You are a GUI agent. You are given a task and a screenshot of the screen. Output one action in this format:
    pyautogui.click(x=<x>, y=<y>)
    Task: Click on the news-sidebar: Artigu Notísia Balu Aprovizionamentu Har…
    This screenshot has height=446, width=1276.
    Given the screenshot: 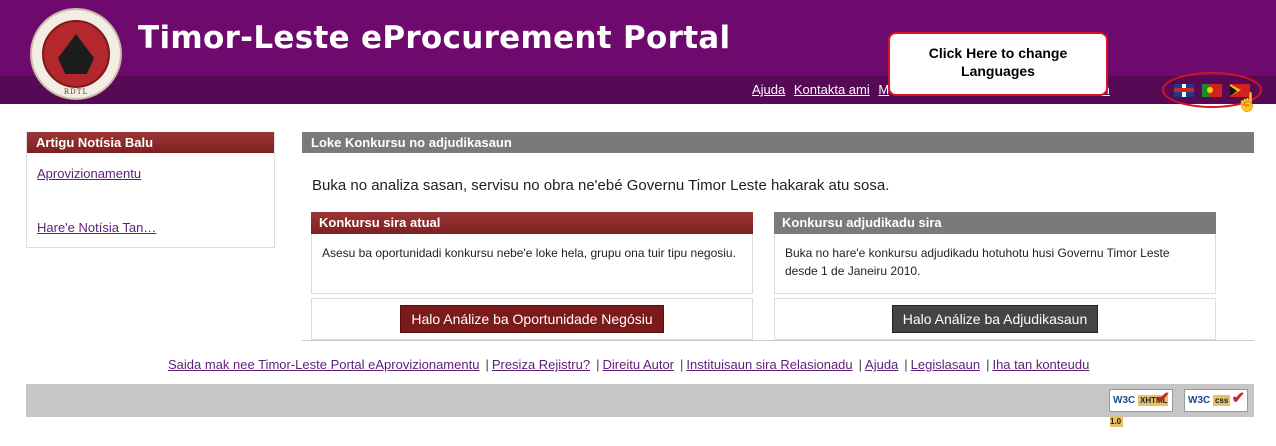 What is the action you would take?
    pyautogui.click(x=150, y=190)
    